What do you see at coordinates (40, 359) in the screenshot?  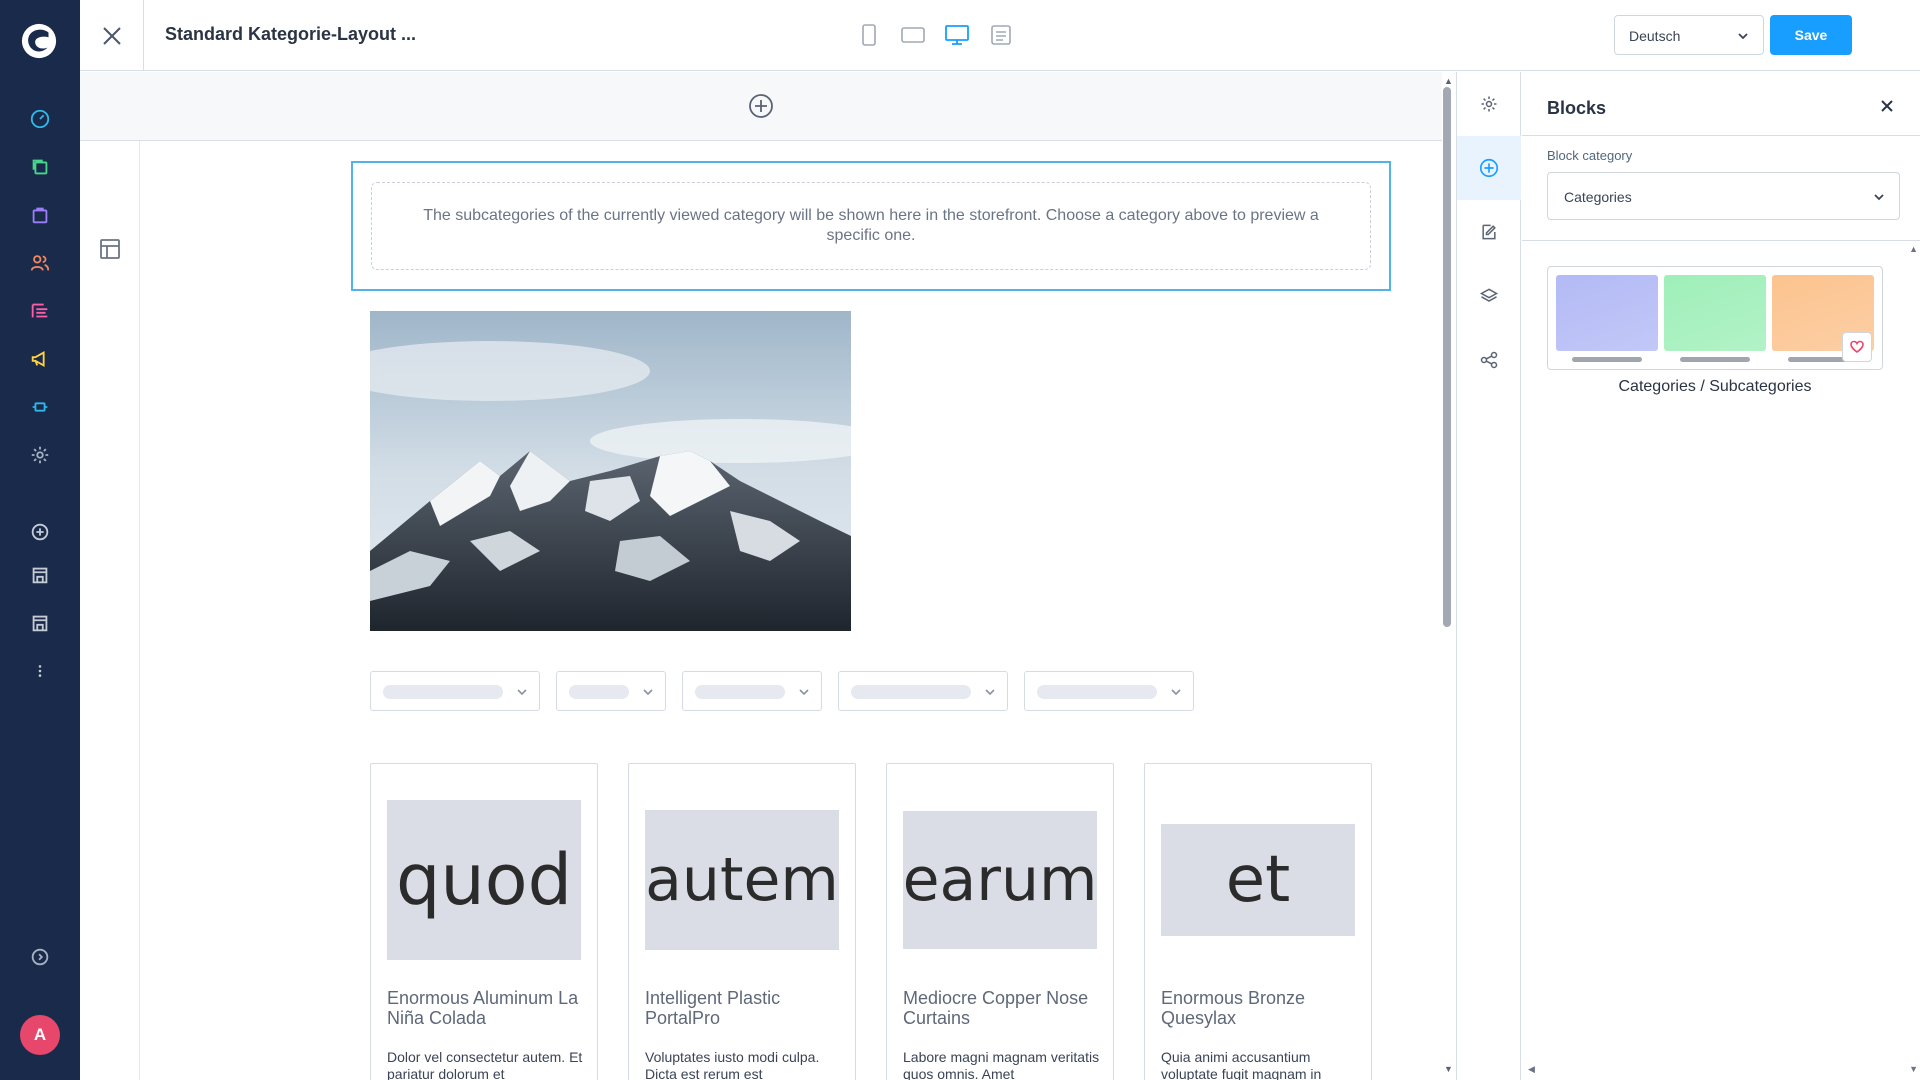 I see `marketing-icon` at bounding box center [40, 359].